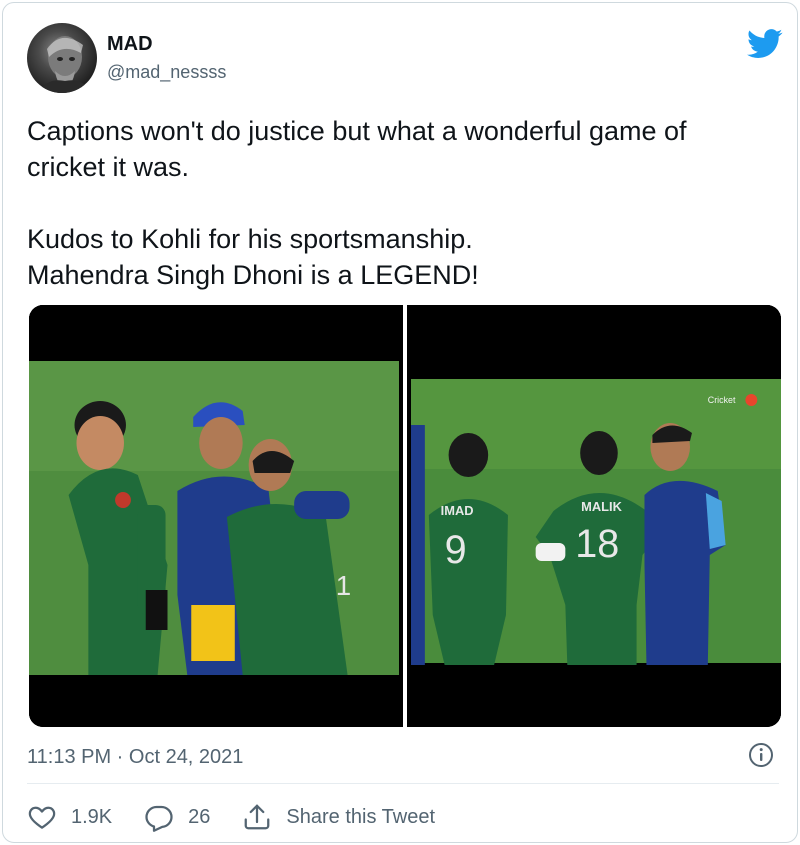  Describe the element at coordinates (405, 59) in the screenshot. I see `tweet-header: MAD @mad_nessss` at that location.